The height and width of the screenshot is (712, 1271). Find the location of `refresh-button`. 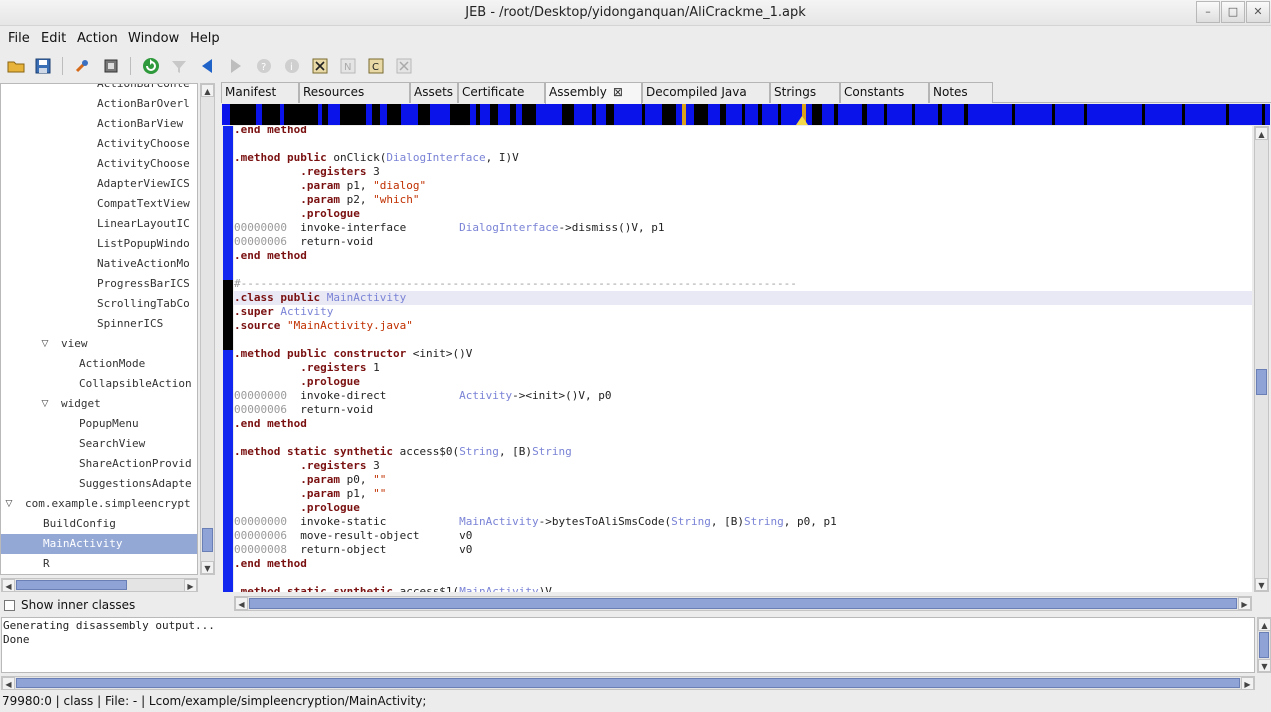

refresh-button is located at coordinates (151, 66).